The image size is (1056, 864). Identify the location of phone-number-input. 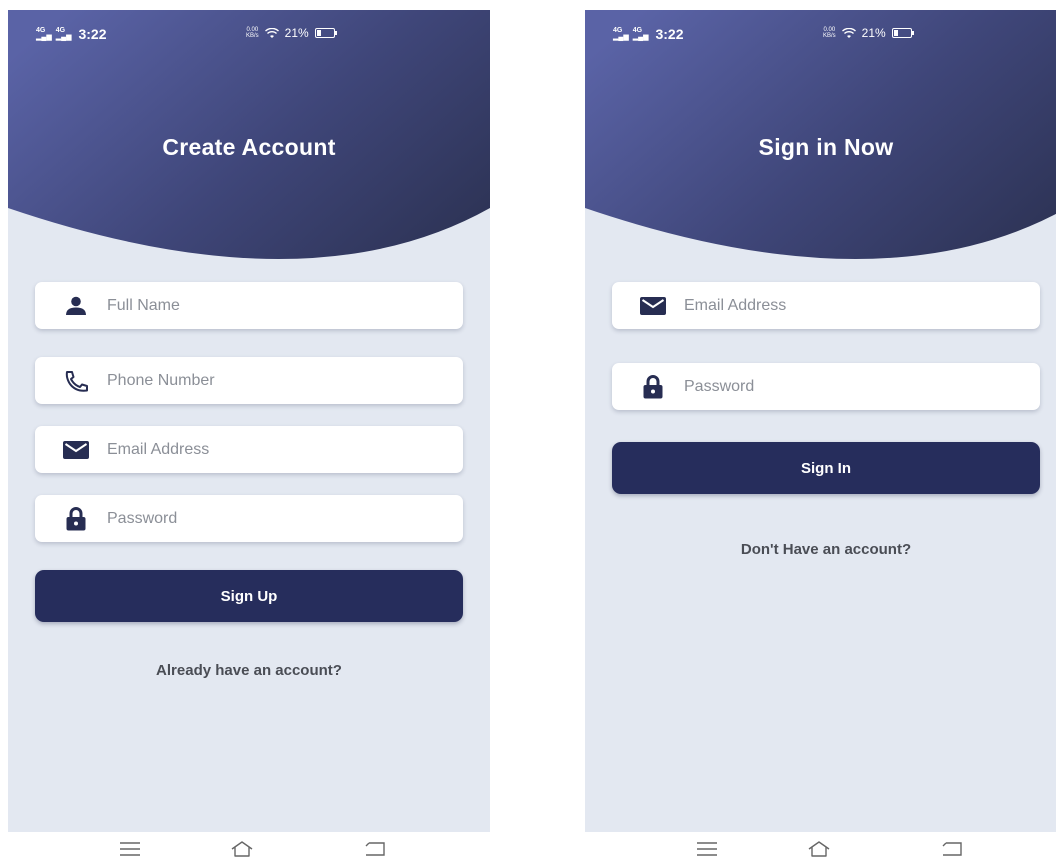
(267, 380).